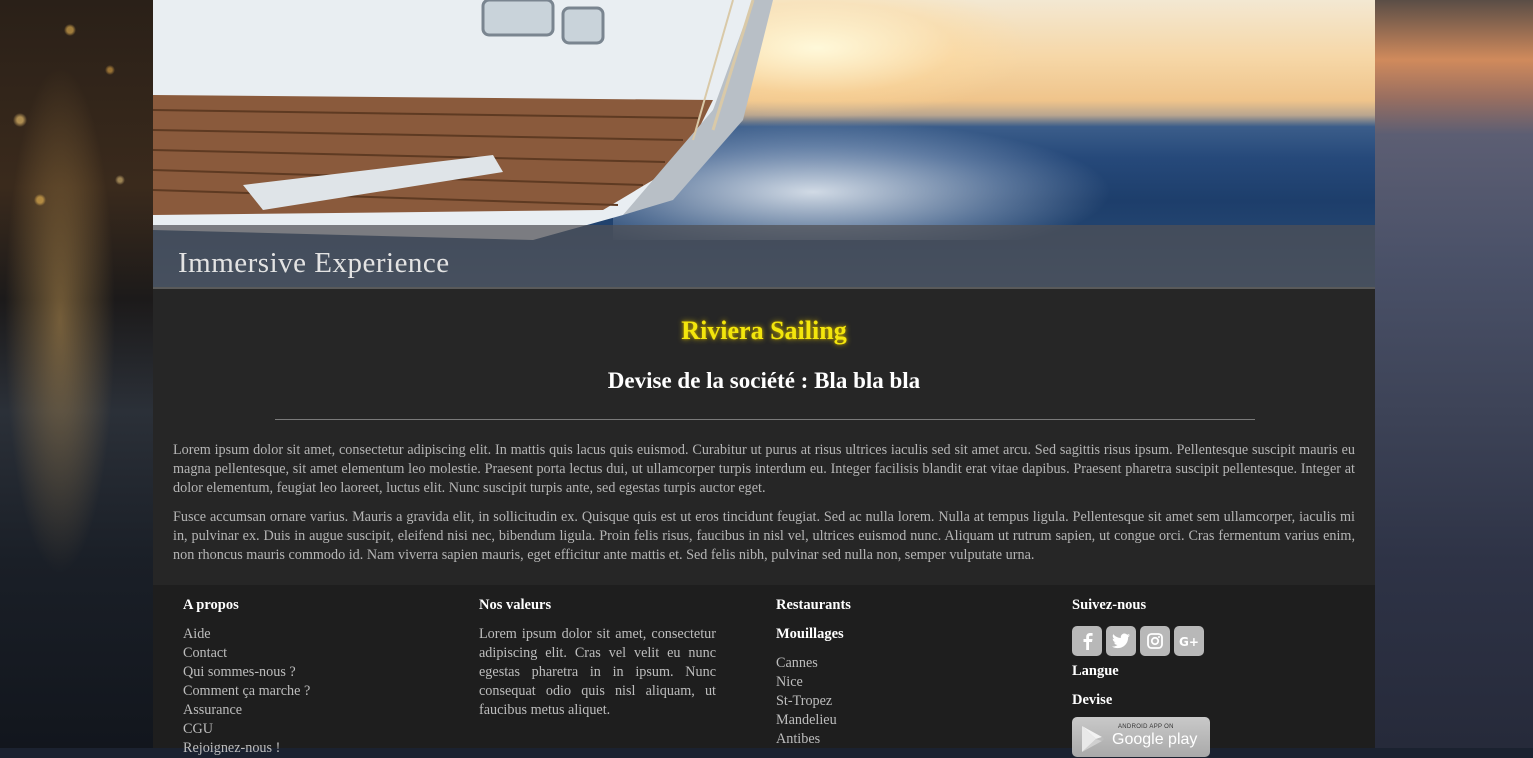 This screenshot has height=758, width=1533. What do you see at coordinates (765, 419) in the screenshot?
I see `content-divider` at bounding box center [765, 419].